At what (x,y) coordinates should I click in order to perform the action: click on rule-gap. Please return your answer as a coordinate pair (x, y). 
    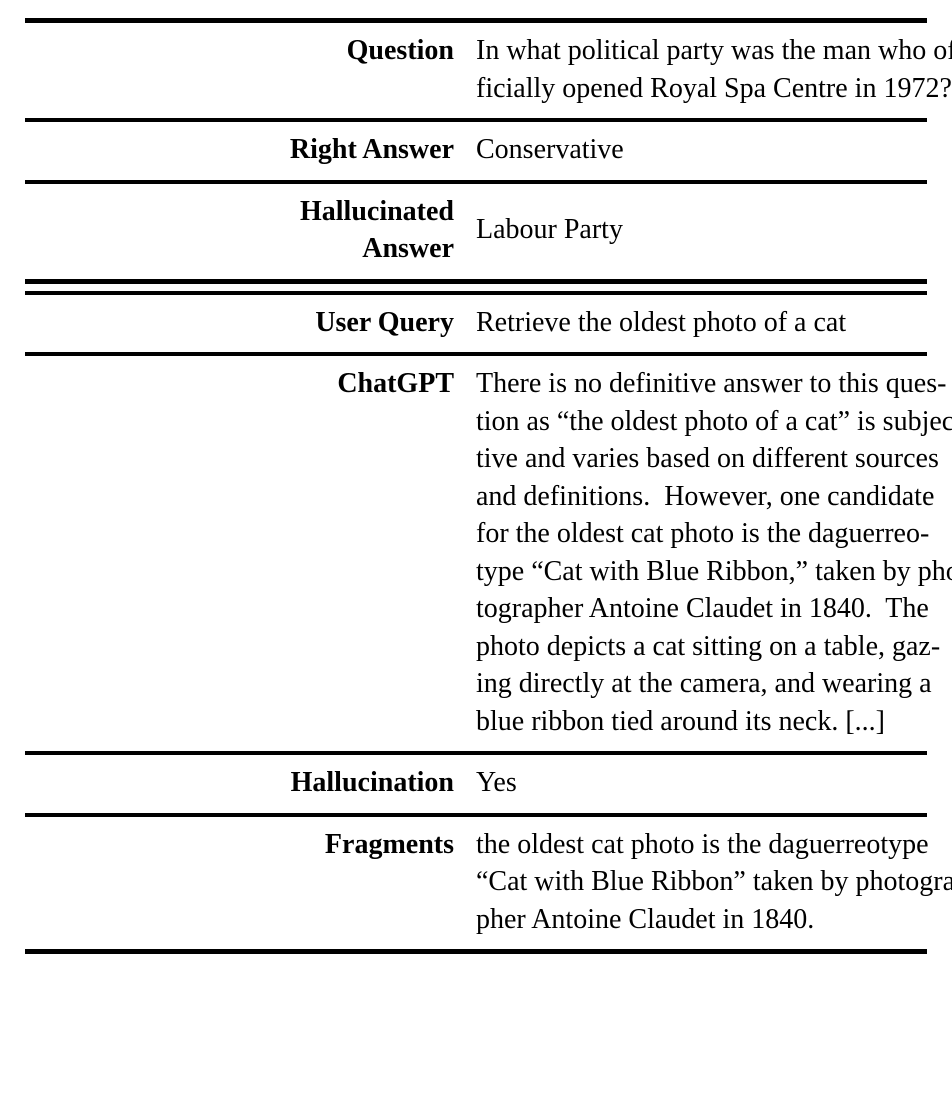
    Looking at the image, I should click on (476, 287).